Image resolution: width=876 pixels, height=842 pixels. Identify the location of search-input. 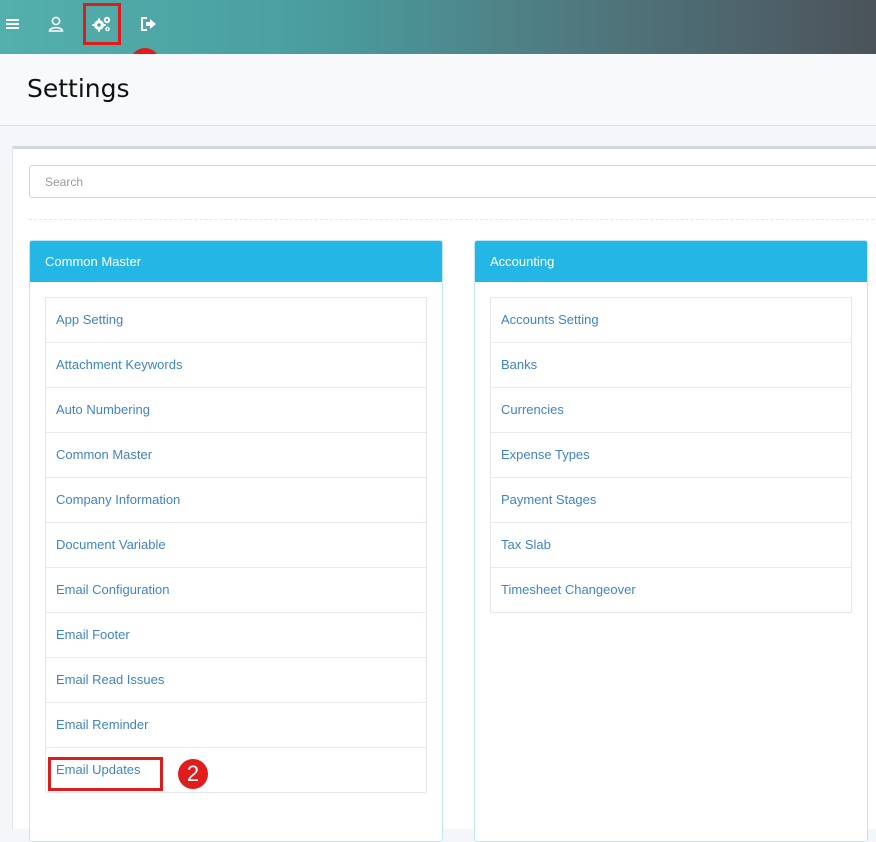
(452, 181).